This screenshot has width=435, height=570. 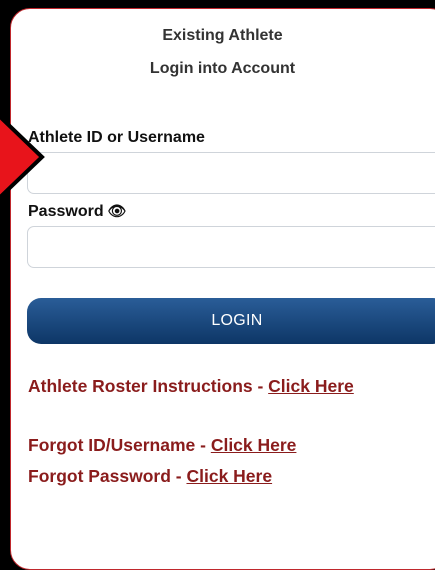 I want to click on roster-instructions-text: Athlete Roster Instructions -, so click(x=148, y=386).